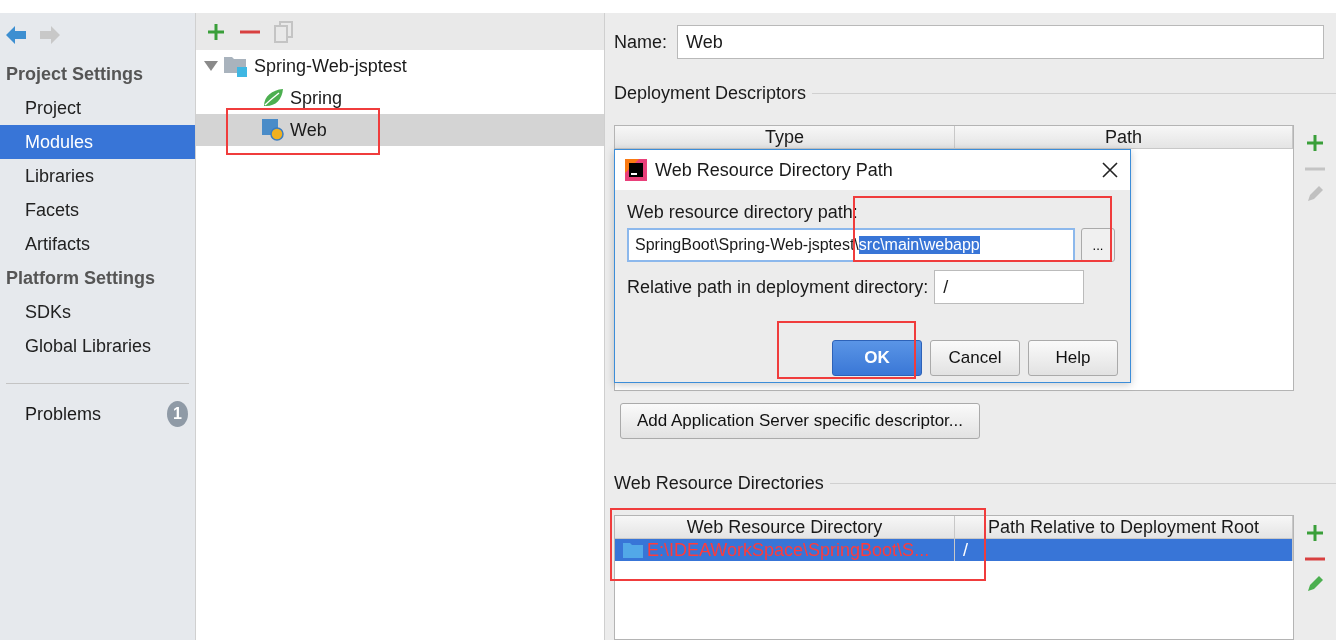 Image resolution: width=1336 pixels, height=640 pixels. Describe the element at coordinates (1000, 42) in the screenshot. I see `name-field: Web` at that location.